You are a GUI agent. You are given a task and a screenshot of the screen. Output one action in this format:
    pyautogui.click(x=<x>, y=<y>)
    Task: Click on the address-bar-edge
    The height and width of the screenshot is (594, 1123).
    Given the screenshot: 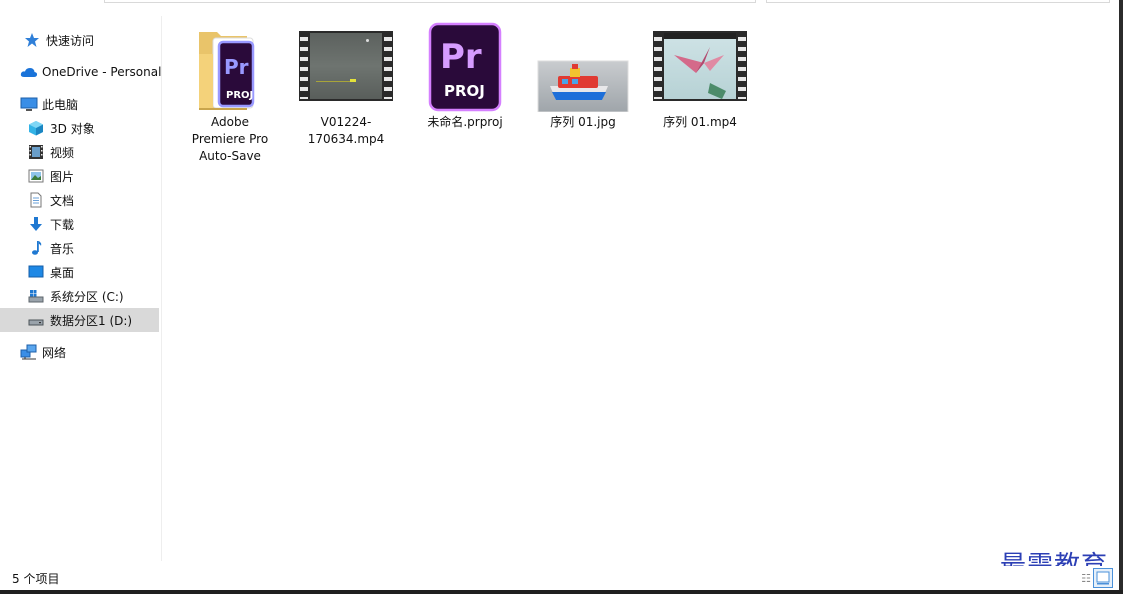 What is the action you would take?
    pyautogui.click(x=430, y=1)
    